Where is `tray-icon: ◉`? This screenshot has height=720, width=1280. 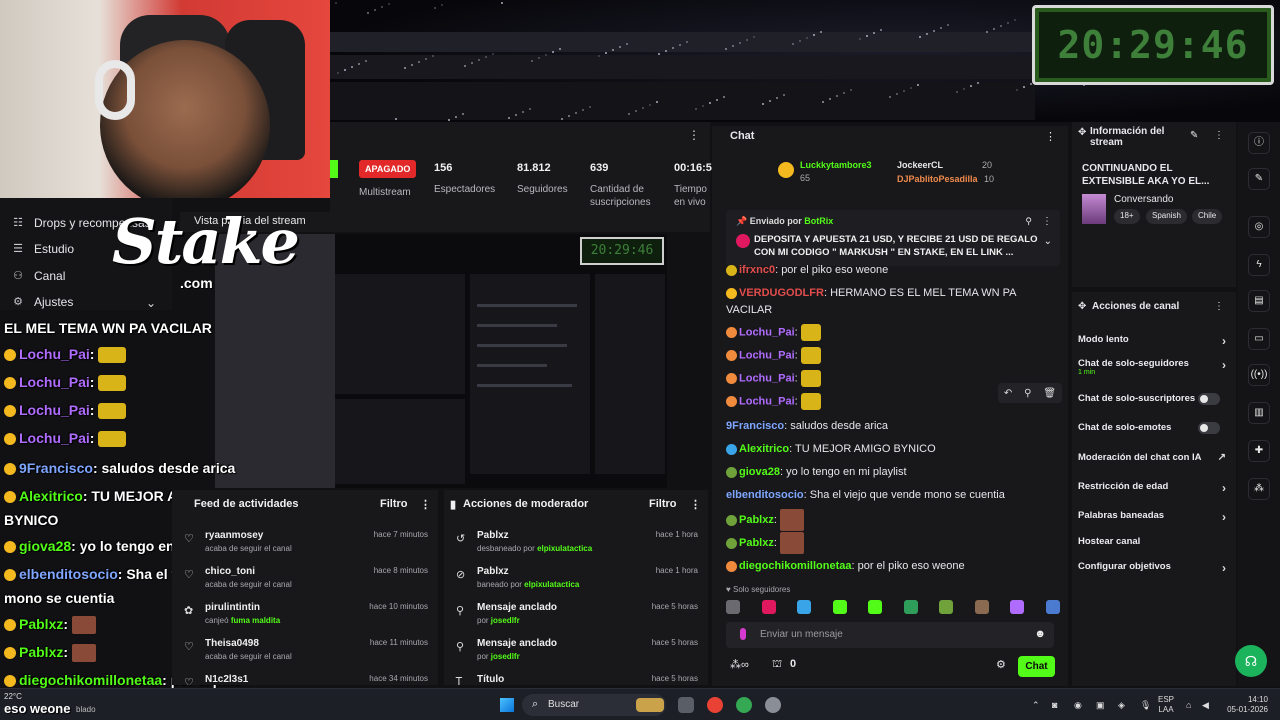
tray-icon: ◉ is located at coordinates (1078, 705).